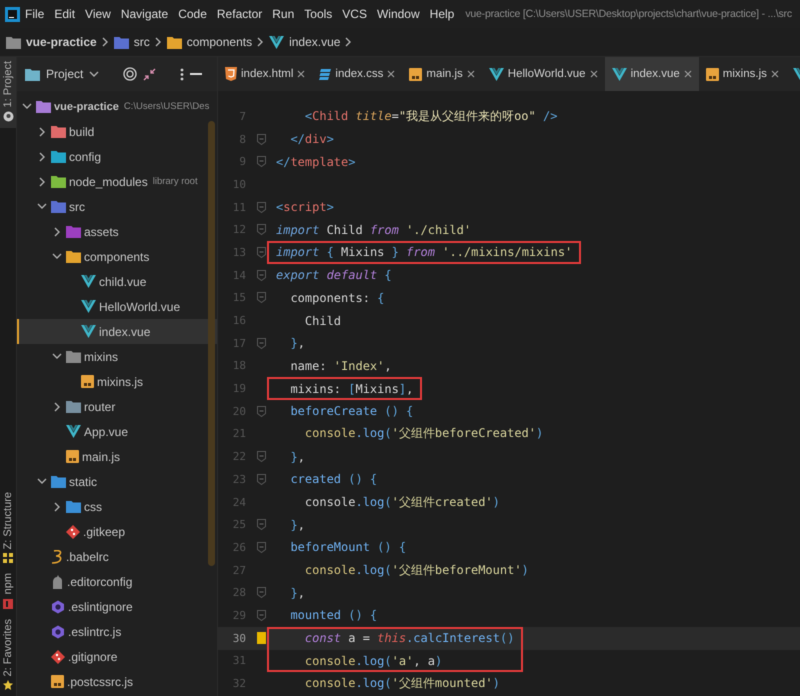 This screenshot has height=696, width=800. I want to click on editor-tab: HelloWorld.vue, so click(543, 74).